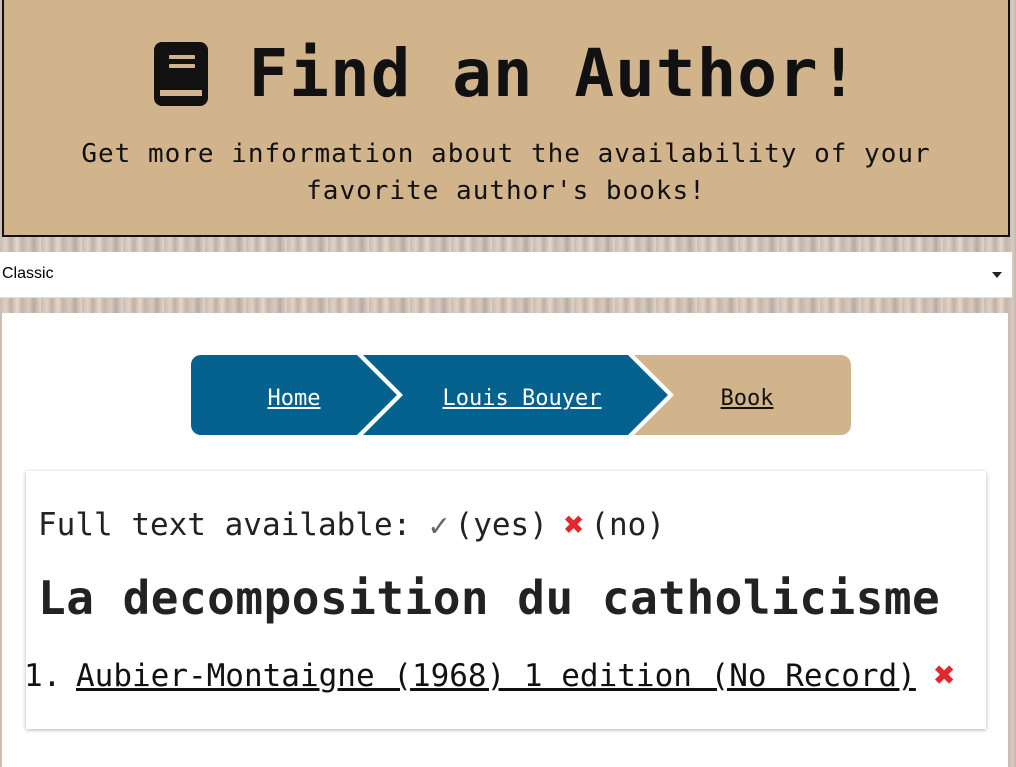 This screenshot has height=767, width=1016. I want to click on breadcrumb: Home Louis Bouyer Book, so click(521, 395).